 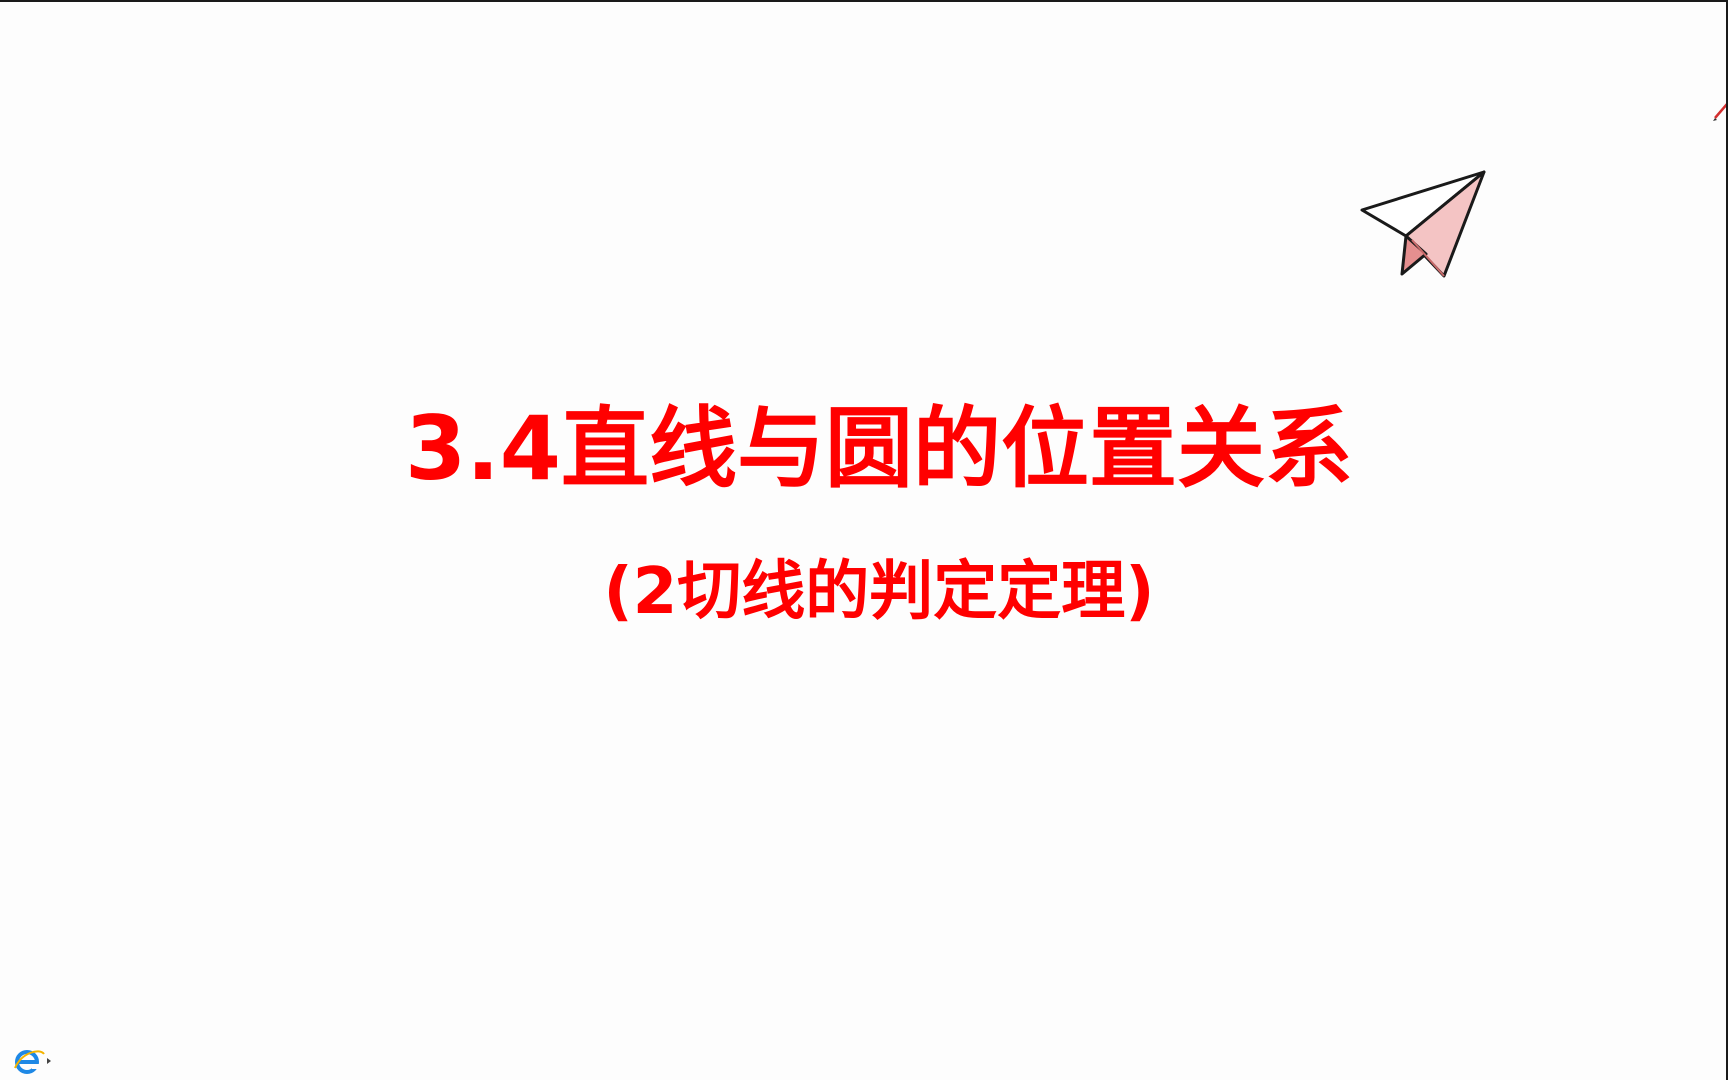 I want to click on paper-plane-icon, so click(x=1423, y=224).